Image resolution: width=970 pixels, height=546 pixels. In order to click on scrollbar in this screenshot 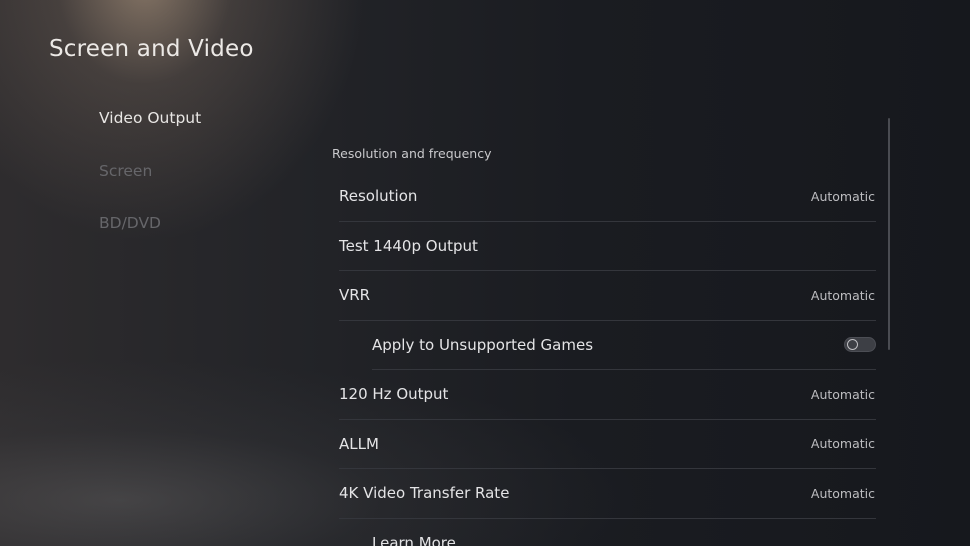, I will do `click(889, 234)`.